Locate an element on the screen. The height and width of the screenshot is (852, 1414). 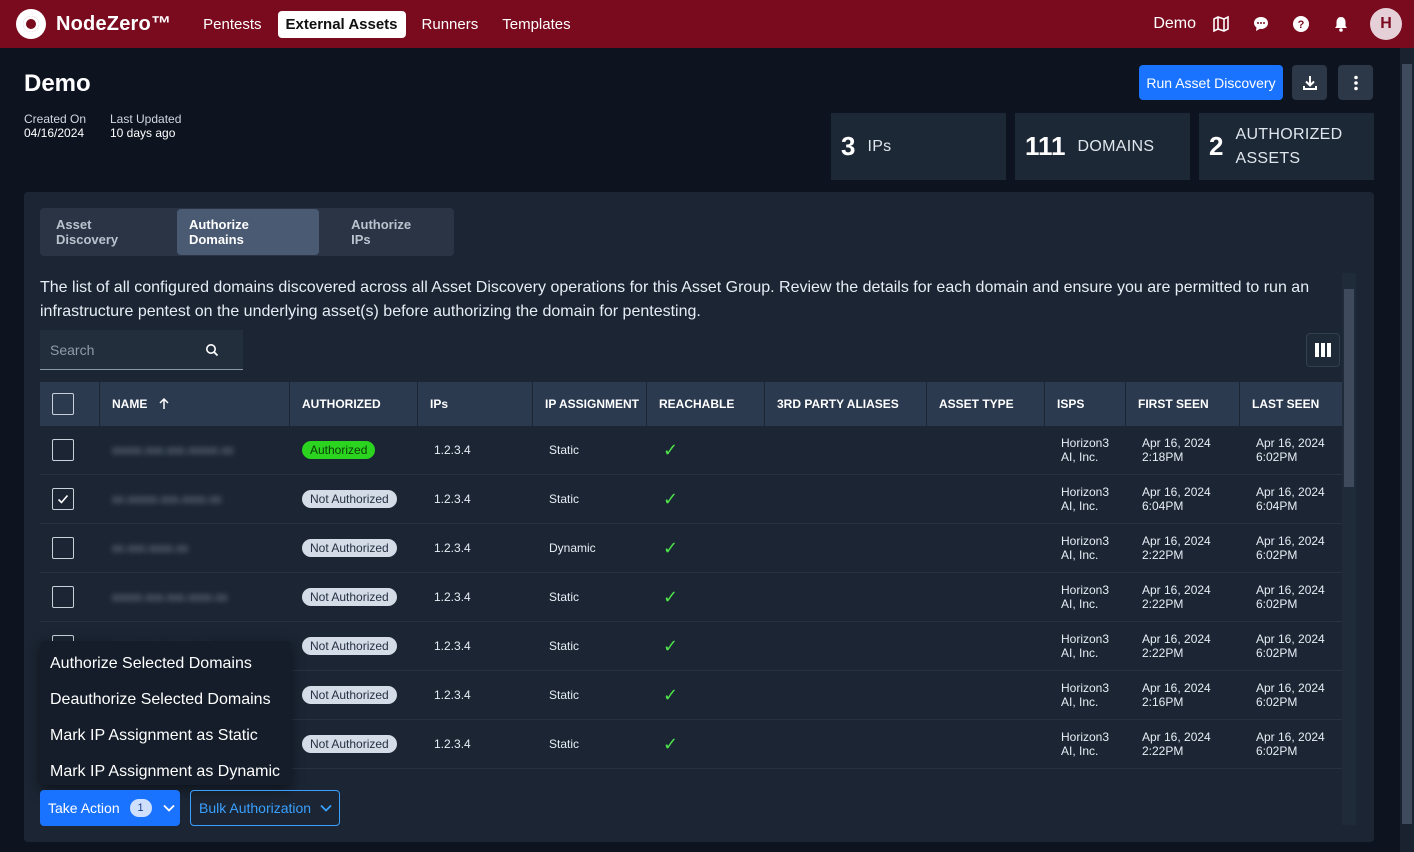
help-icon: ? is located at coordinates (1301, 24).